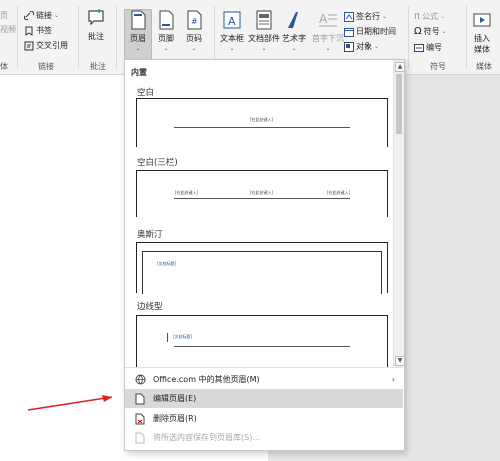  Describe the element at coordinates (29, 31) in the screenshot. I see `bookmark-icon` at that location.